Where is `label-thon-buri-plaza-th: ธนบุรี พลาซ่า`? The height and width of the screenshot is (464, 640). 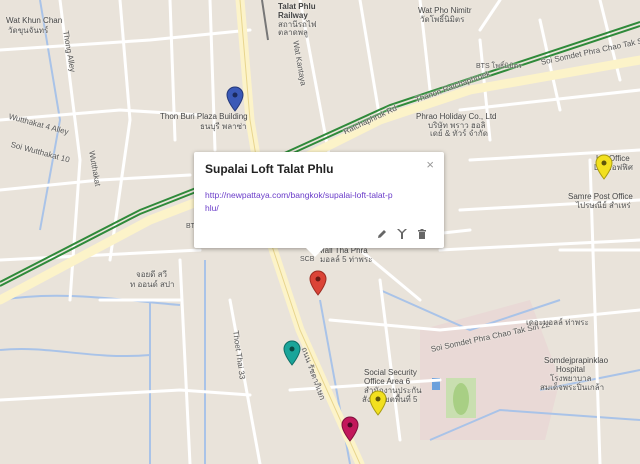
label-thon-buri-plaza-th: ธนบุรี พลาซ่า is located at coordinates (223, 126).